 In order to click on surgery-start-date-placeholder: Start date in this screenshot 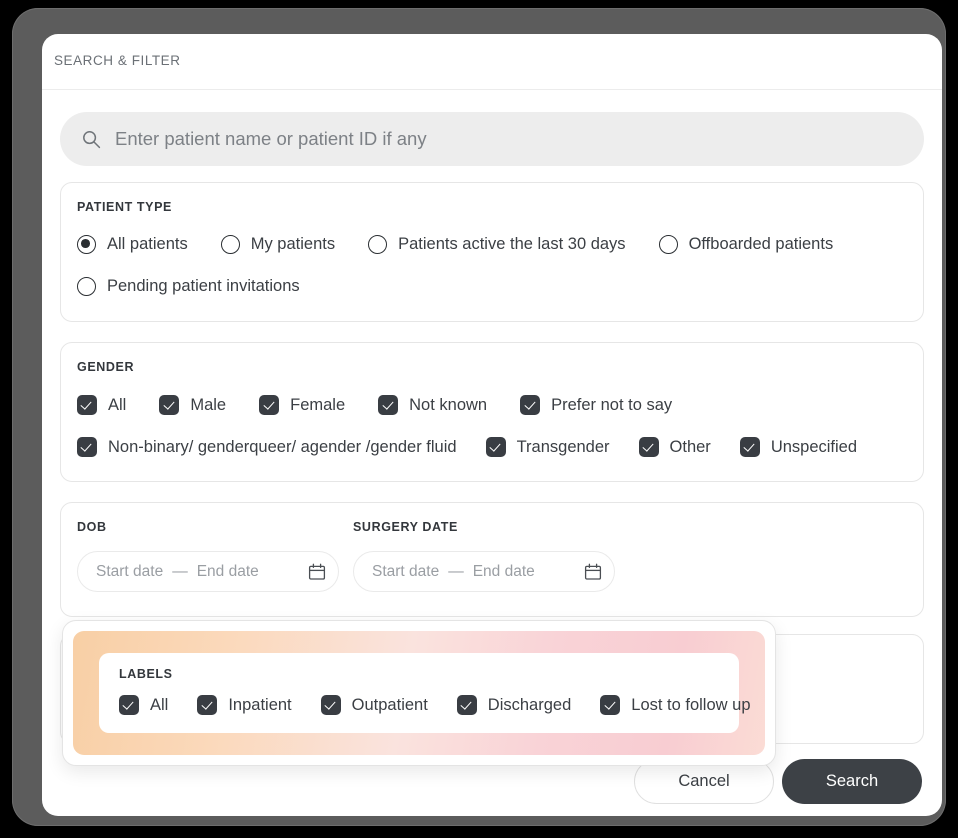, I will do `click(406, 571)`.